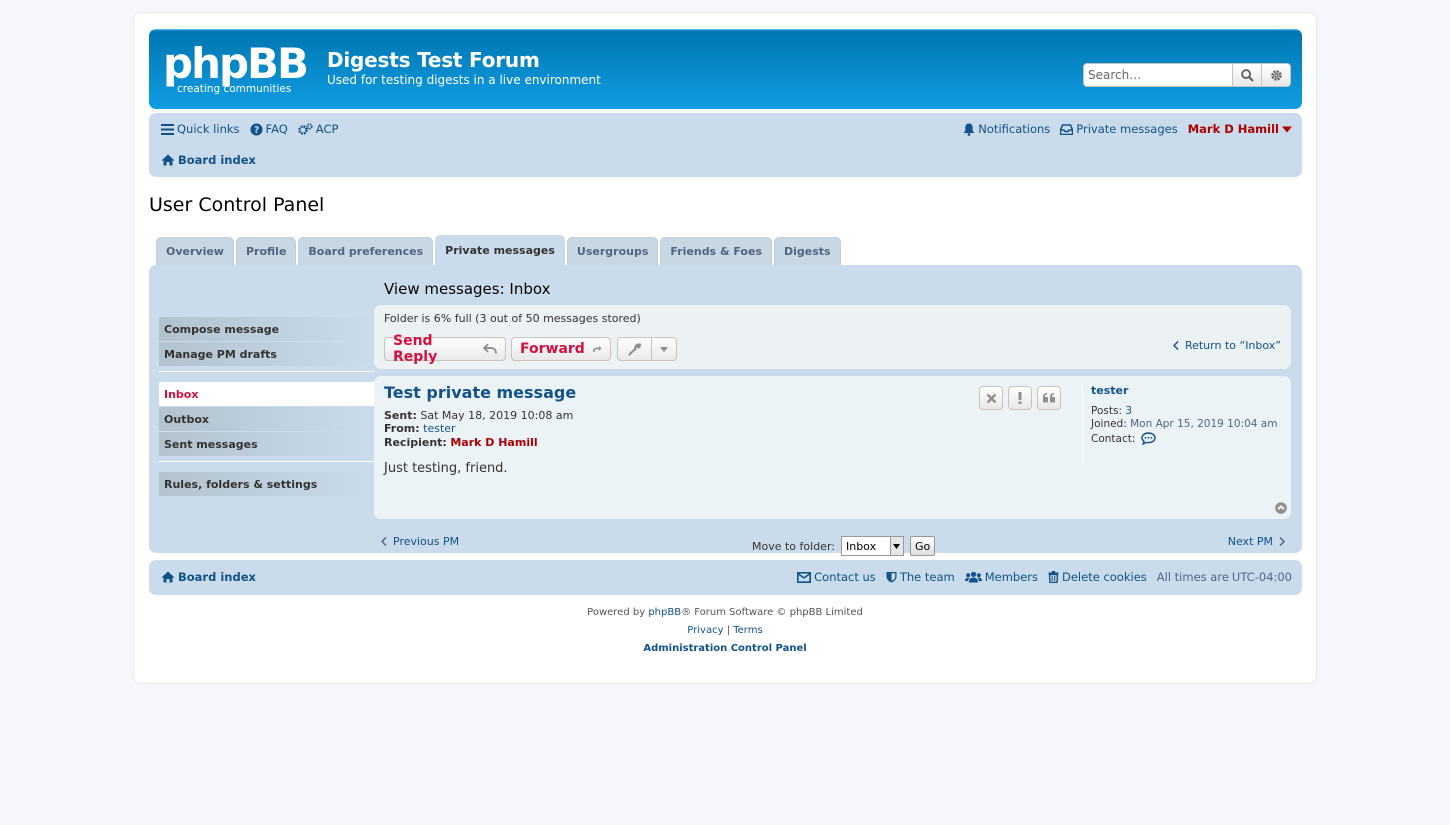  I want to click on footer-board-index-link: Board index, so click(208, 577).